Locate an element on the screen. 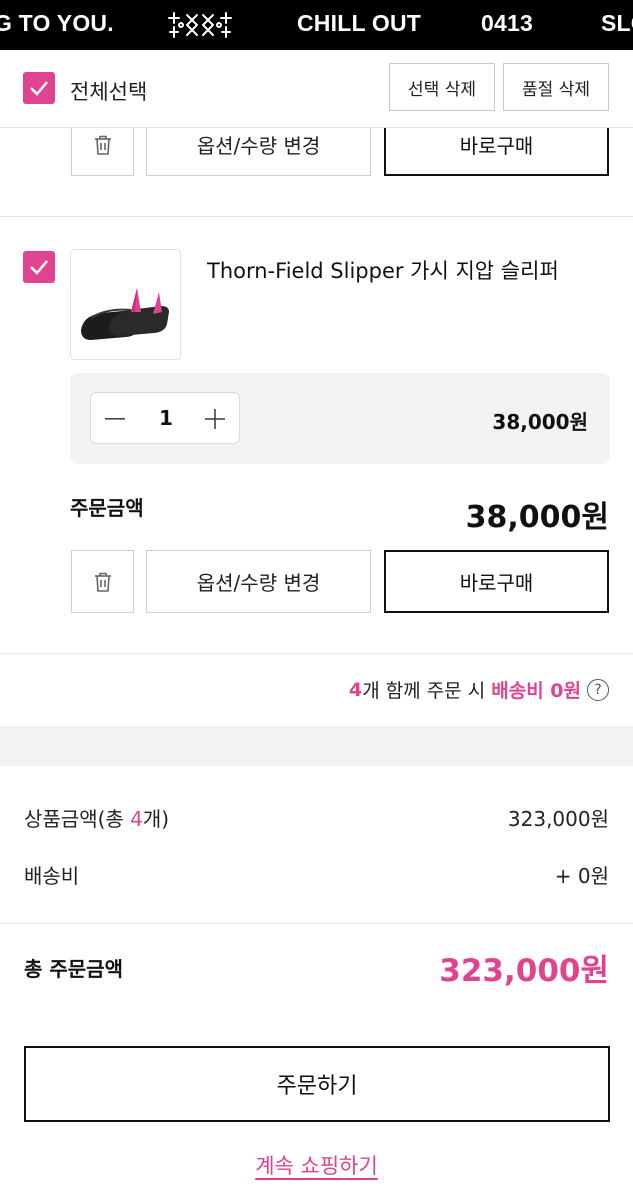 This screenshot has width=633, height=1200. buy-now-button: 바로구매 is located at coordinates (496, 581).